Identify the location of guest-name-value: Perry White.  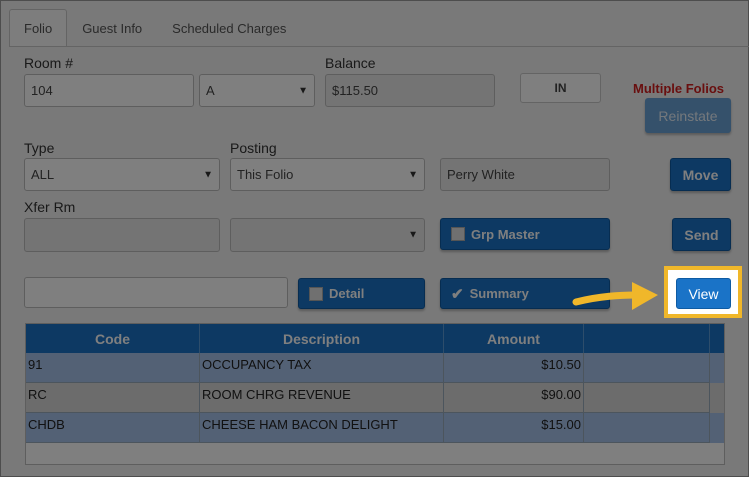
(481, 174).